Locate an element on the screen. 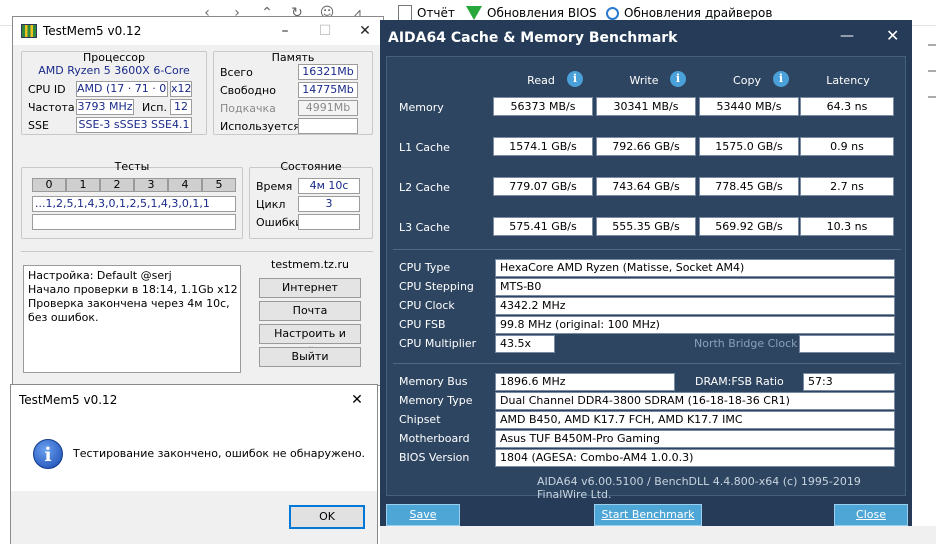 The image size is (936, 544). free-label: Свободно is located at coordinates (248, 90).